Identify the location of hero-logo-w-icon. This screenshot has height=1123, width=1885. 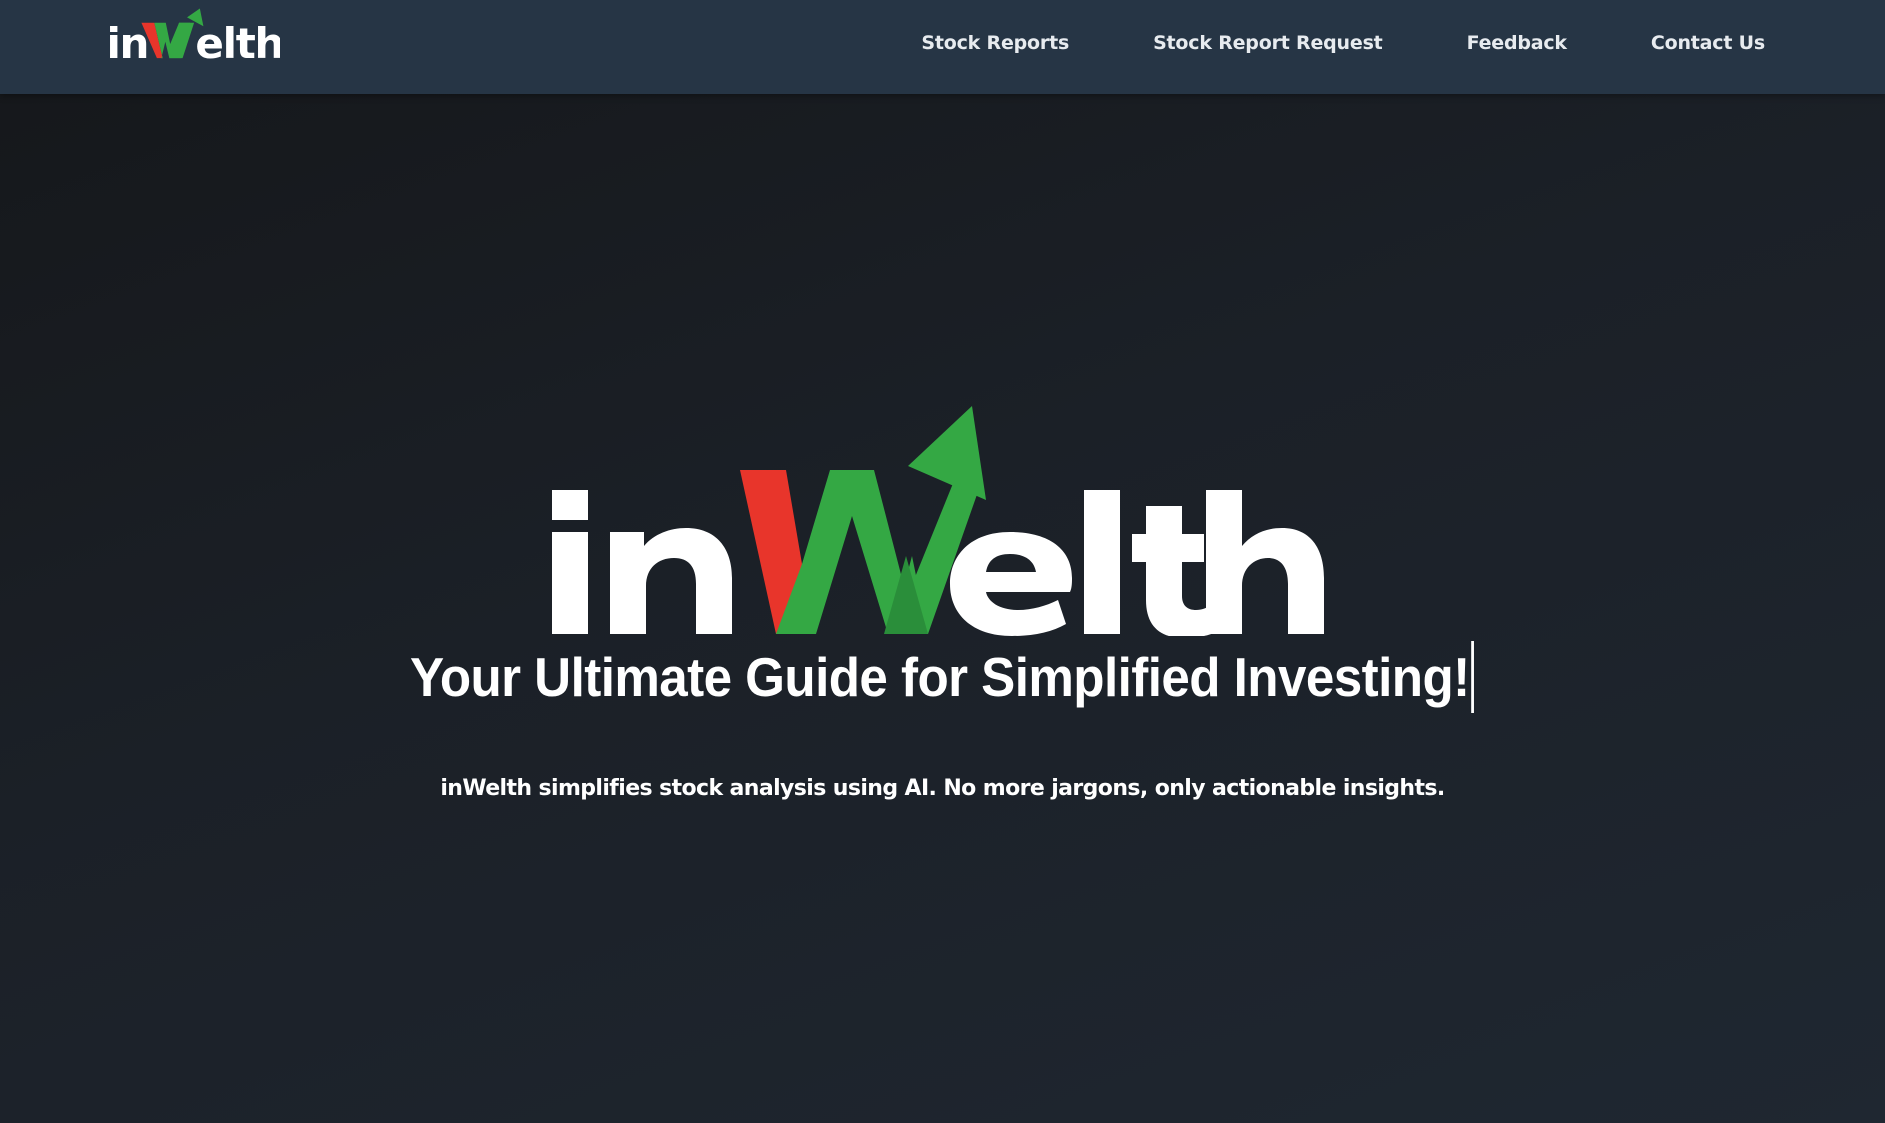
(860, 552).